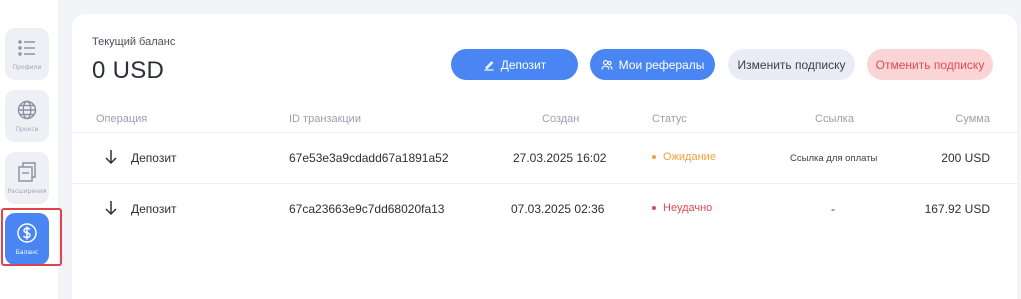  I want to click on column-header-link: Ссылка, so click(834, 119).